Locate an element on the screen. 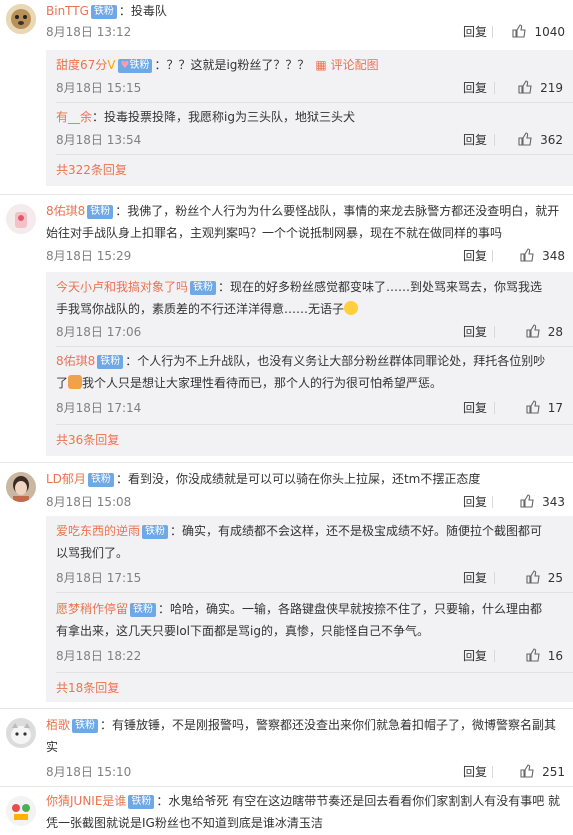 The width and height of the screenshot is (573, 835). timestamp: 8月18日 13:54 is located at coordinates (99, 140).